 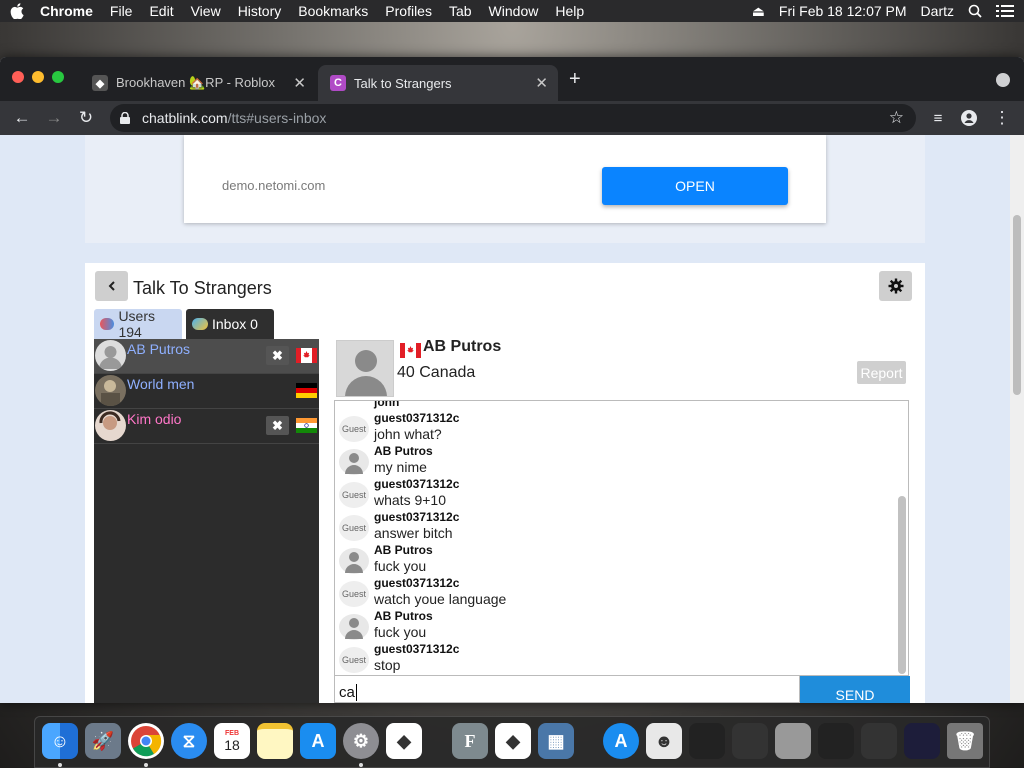 I want to click on message-text: stop, so click(x=387, y=665).